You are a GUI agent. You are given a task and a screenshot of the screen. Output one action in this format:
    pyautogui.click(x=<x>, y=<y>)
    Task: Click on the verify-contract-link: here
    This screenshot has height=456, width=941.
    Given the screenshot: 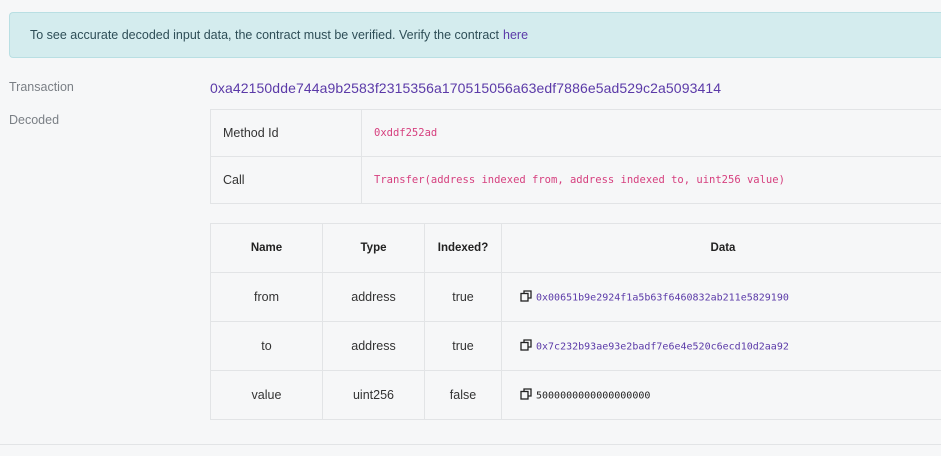 What is the action you would take?
    pyautogui.click(x=515, y=35)
    